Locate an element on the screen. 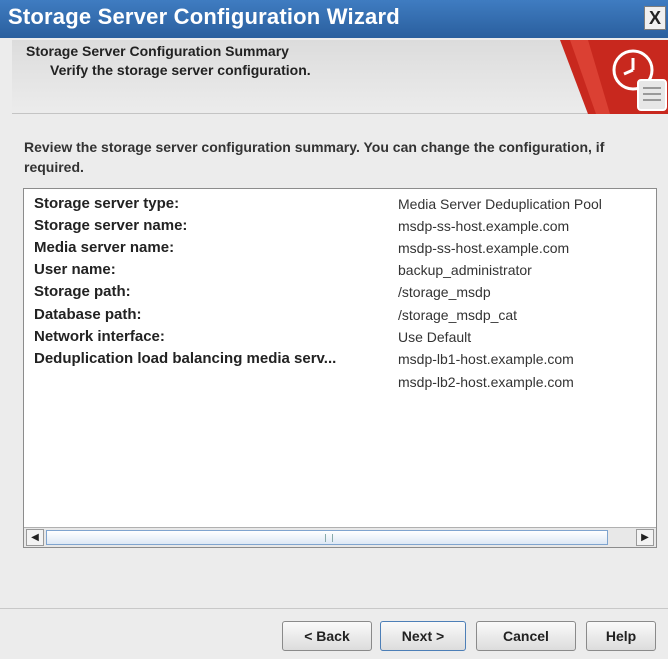  cancel-button: Cancel is located at coordinates (526, 636).